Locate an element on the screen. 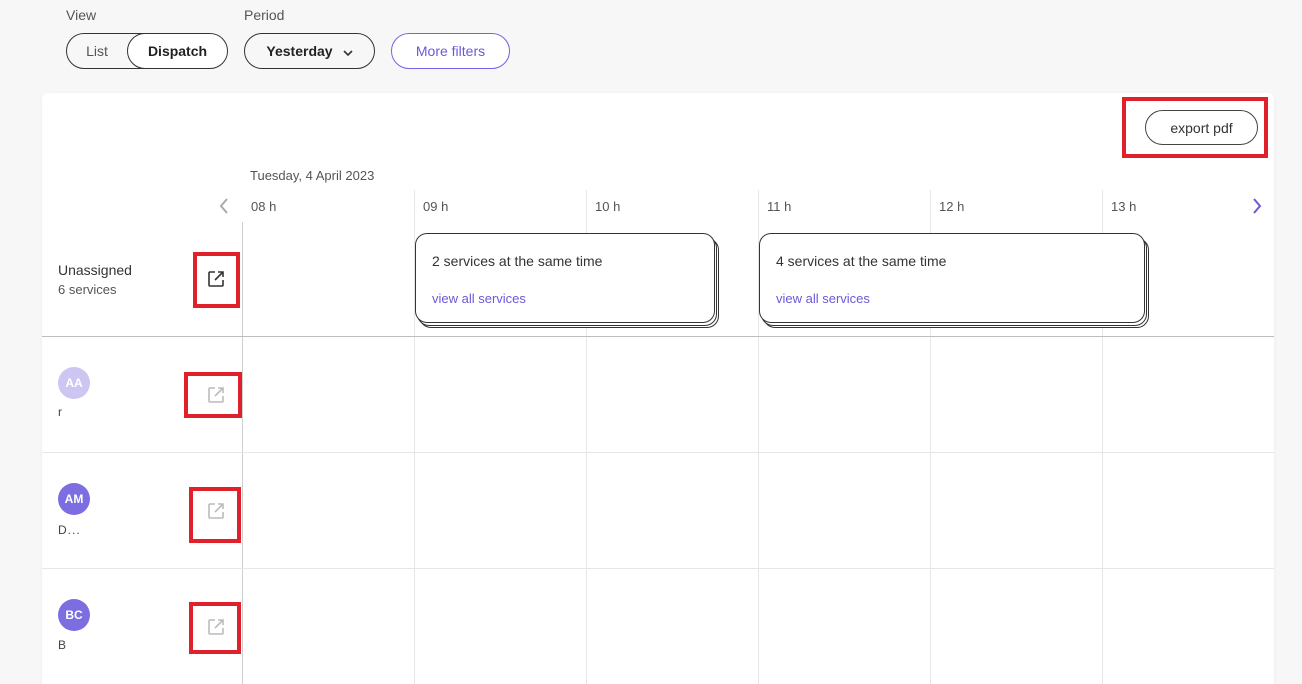 This screenshot has width=1302, height=684. hour-label: 10 h is located at coordinates (608, 206).